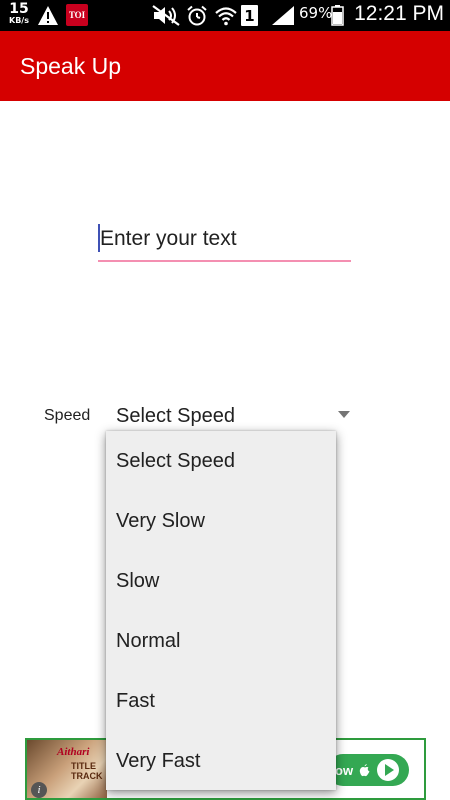 This screenshot has width=450, height=800. What do you see at coordinates (337, 15) in the screenshot?
I see `battery-icon` at bounding box center [337, 15].